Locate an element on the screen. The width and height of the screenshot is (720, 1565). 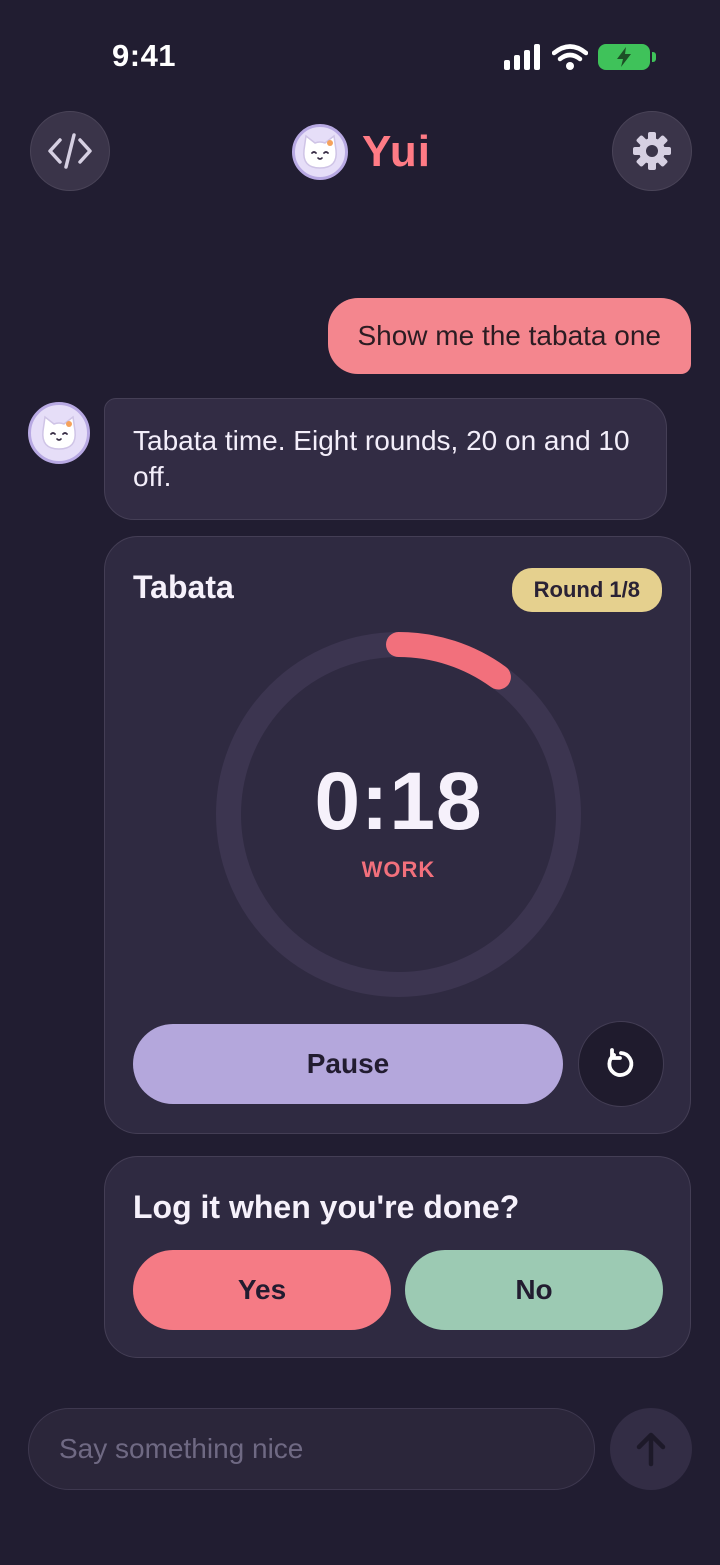
log-card: Log it when you're done? Yes No is located at coordinates (397, 1257).